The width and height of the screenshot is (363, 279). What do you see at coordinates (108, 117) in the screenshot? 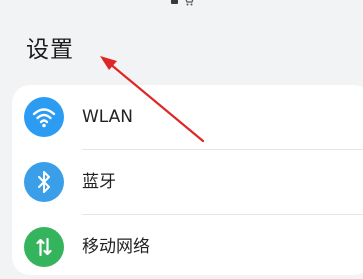
I see `settings-item-label: WLAN` at bounding box center [108, 117].